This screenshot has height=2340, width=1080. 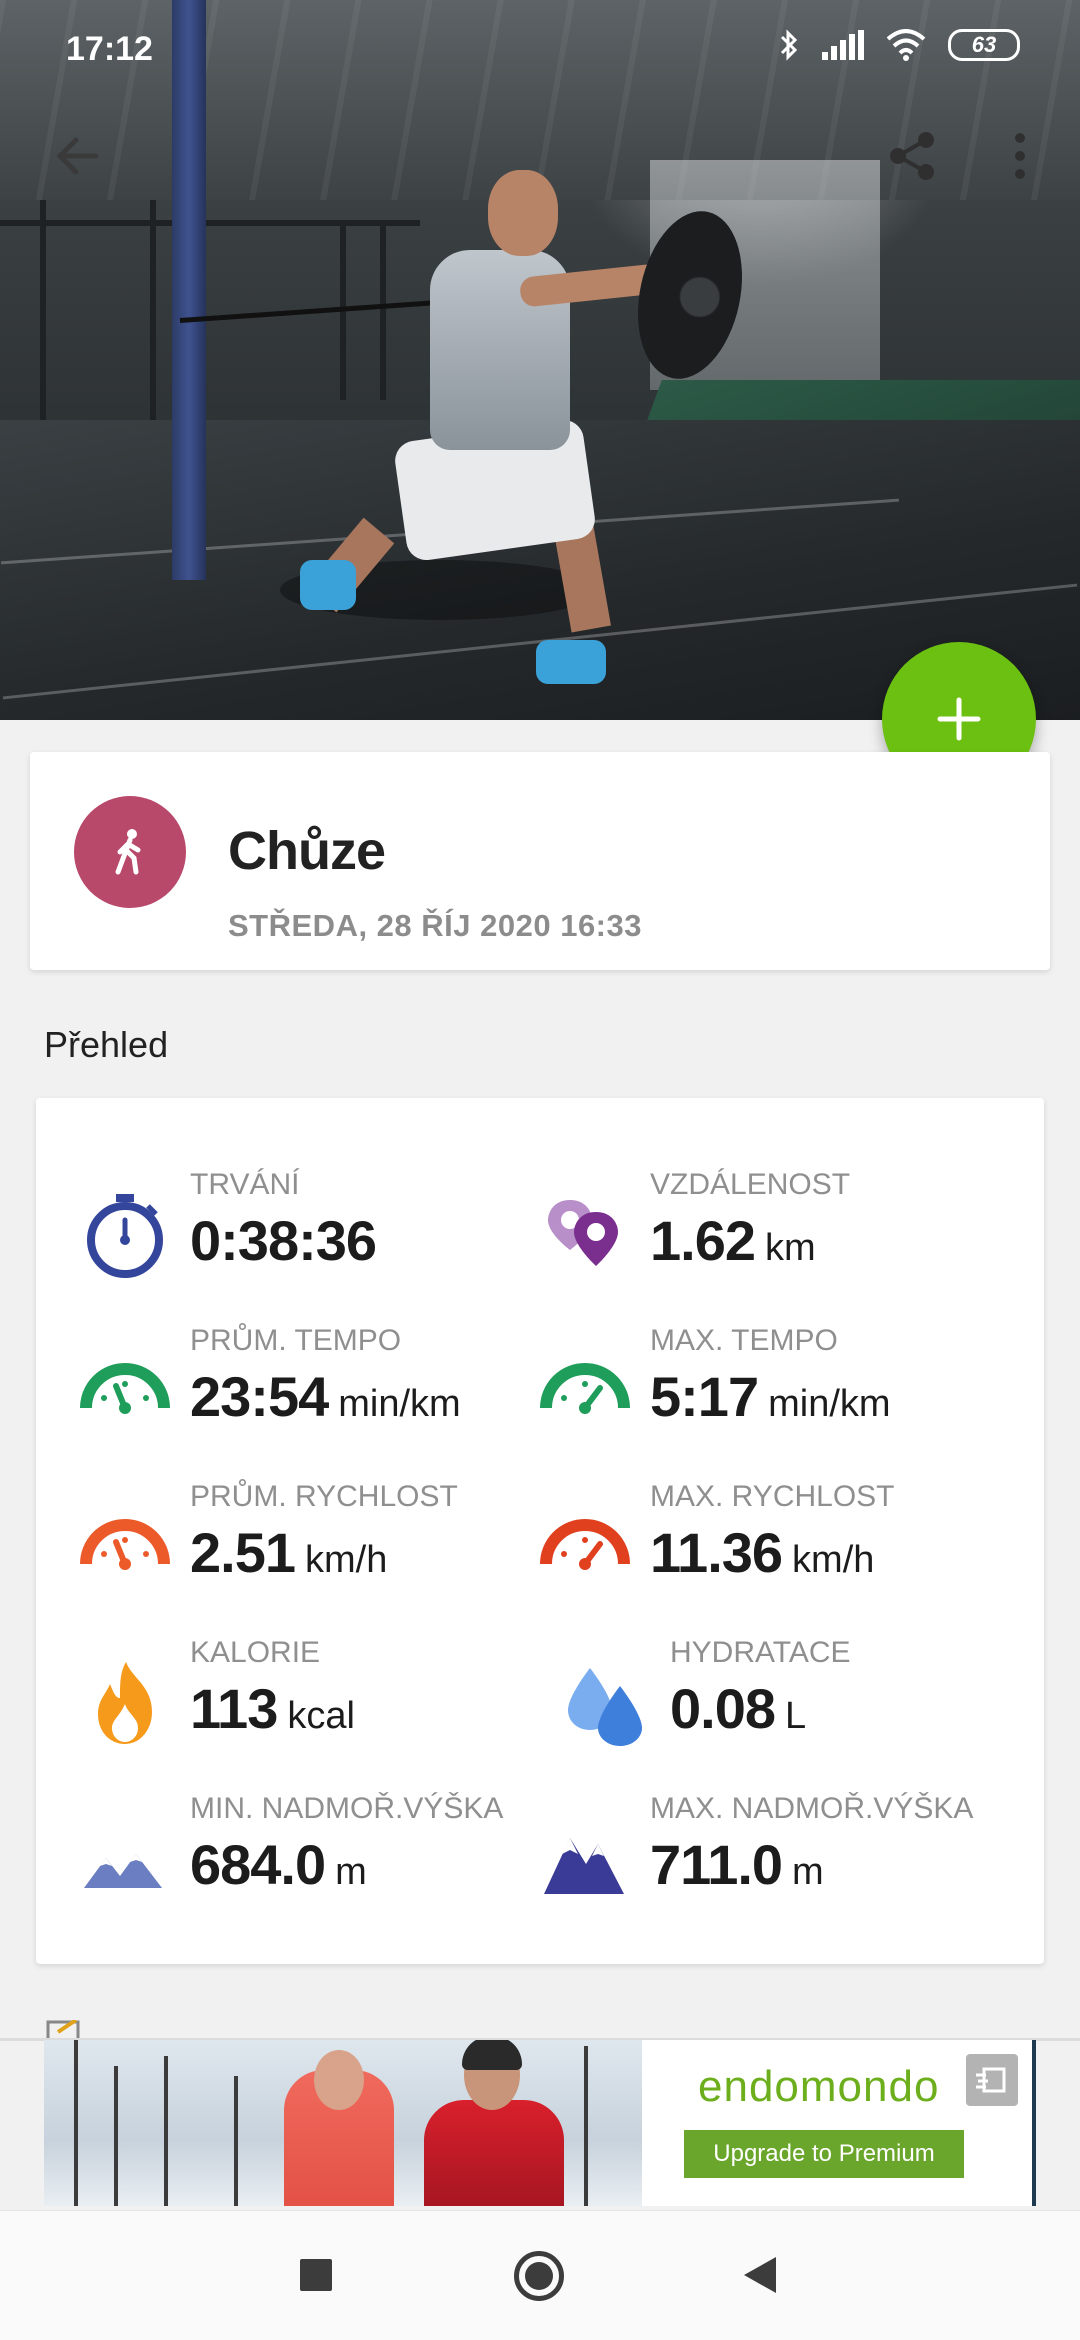 I want to click on stat-unit: L, so click(x=796, y=1716).